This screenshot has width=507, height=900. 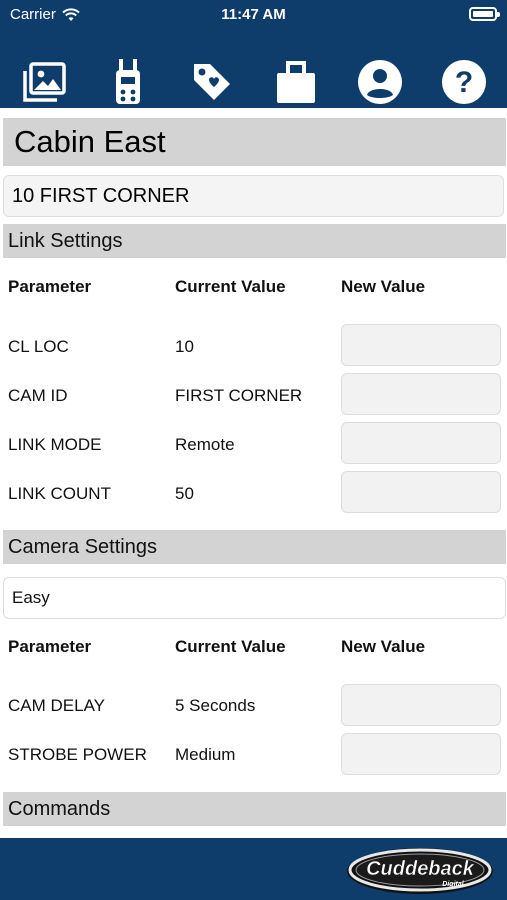 I want to click on suitcase-icon, so click(x=296, y=82).